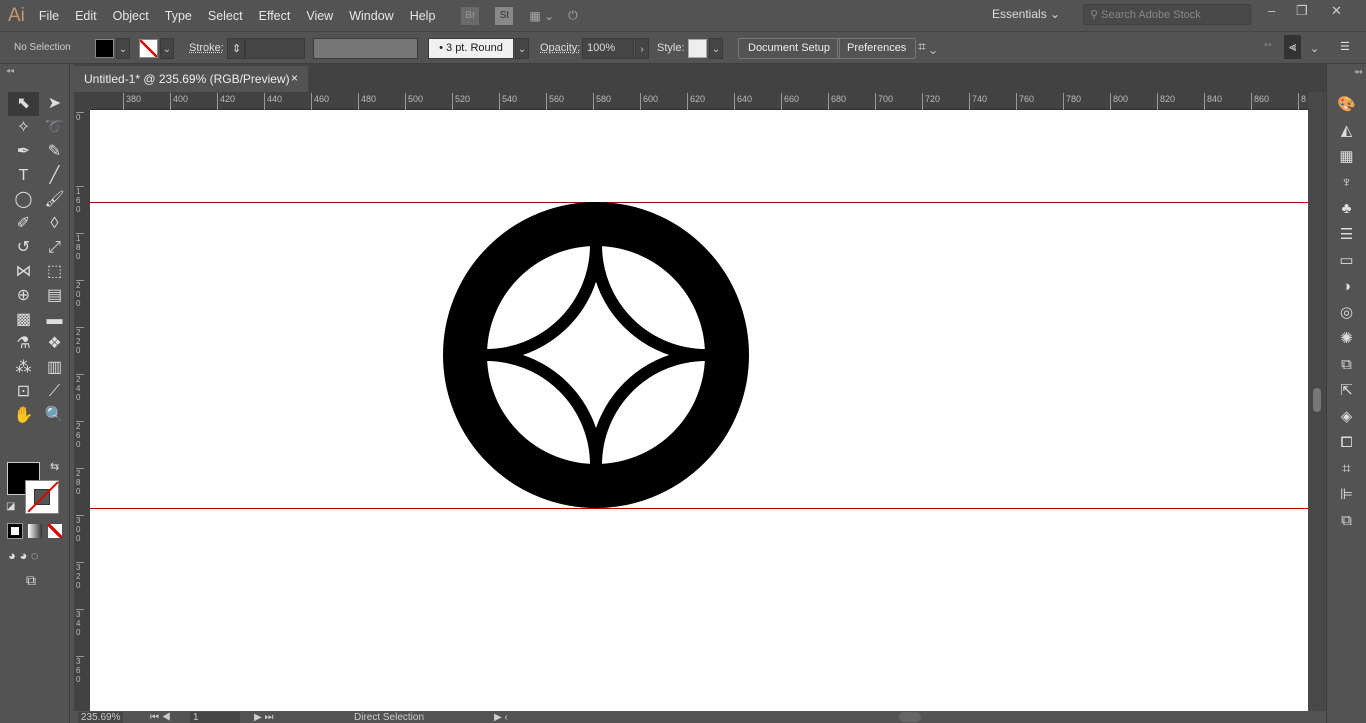 This screenshot has height=723, width=1366. What do you see at coordinates (55, 531) in the screenshot?
I see `none-mode-icon` at bounding box center [55, 531].